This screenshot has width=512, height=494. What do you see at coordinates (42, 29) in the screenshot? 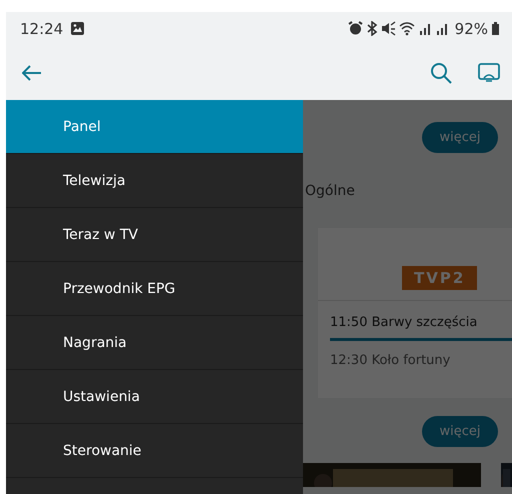
I see `clock-time: 12:24` at bounding box center [42, 29].